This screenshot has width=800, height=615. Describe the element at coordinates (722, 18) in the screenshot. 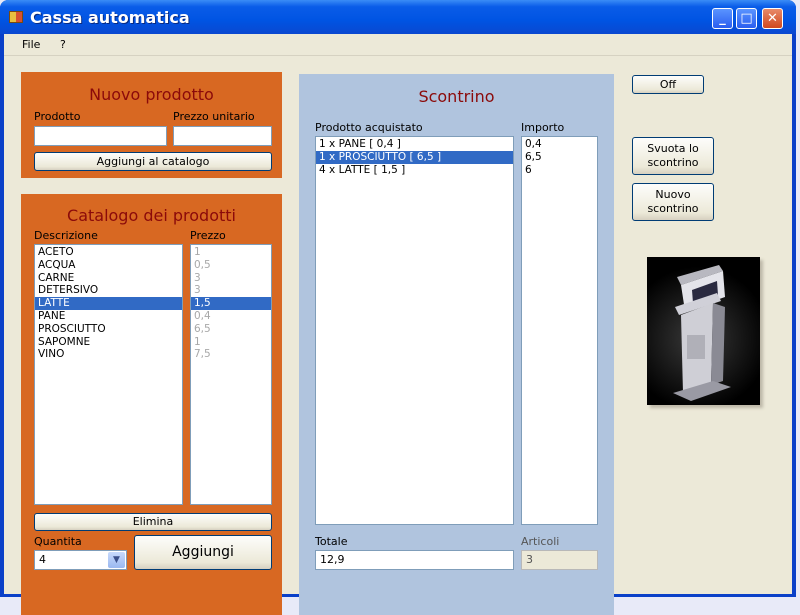

I see `minimize-button: _` at that location.